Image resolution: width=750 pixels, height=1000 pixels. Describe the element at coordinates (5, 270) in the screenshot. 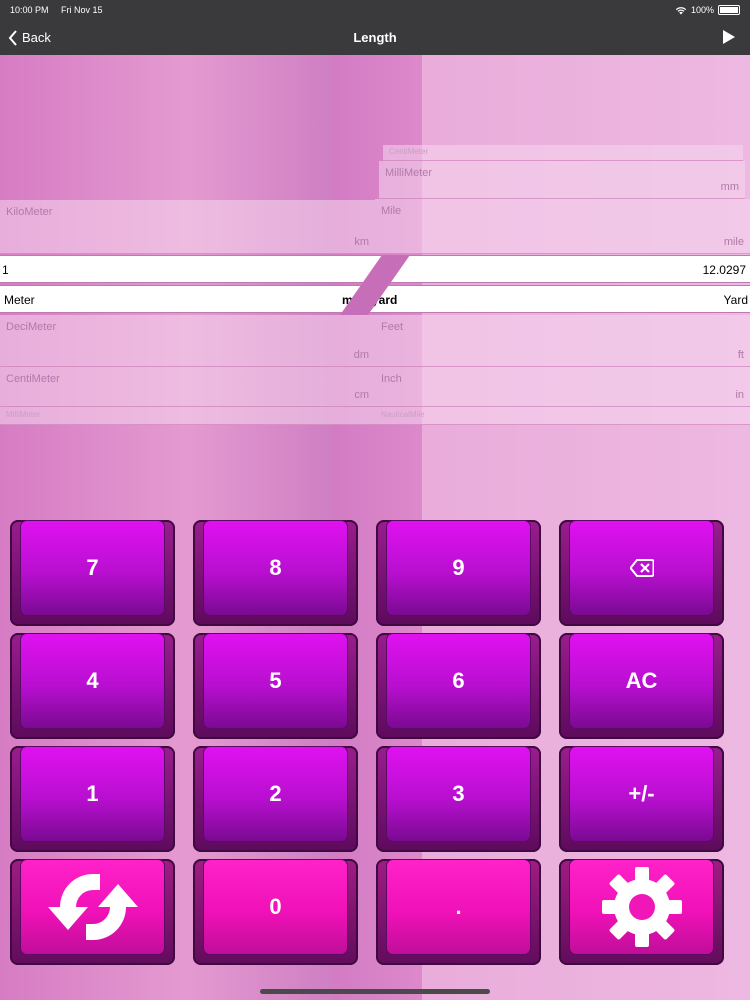

I see `input-value: 1` at that location.